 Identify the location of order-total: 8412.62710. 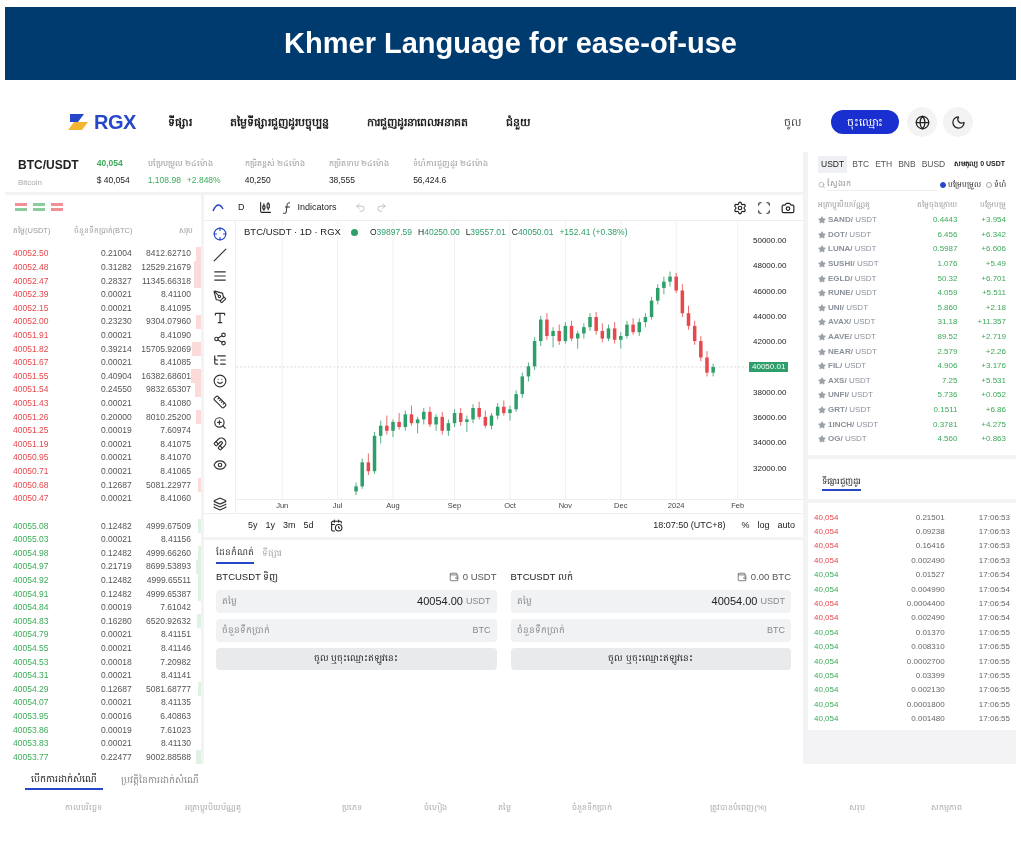
(168, 254).